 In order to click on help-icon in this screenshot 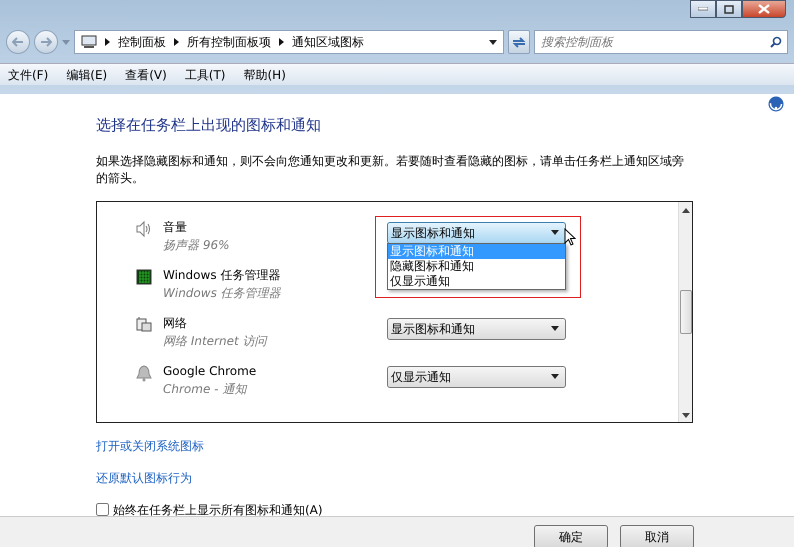, I will do `click(776, 104)`.